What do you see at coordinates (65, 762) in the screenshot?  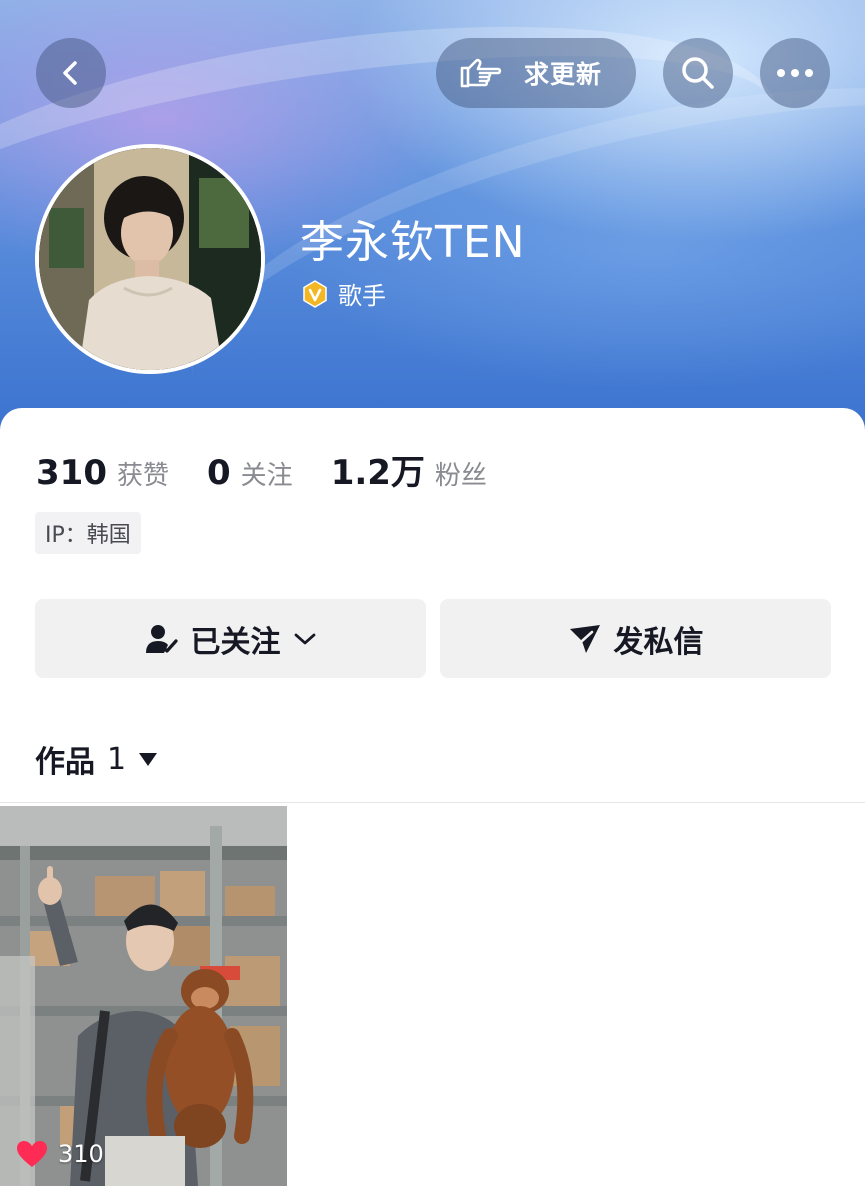 I see `works-label: 作品` at bounding box center [65, 762].